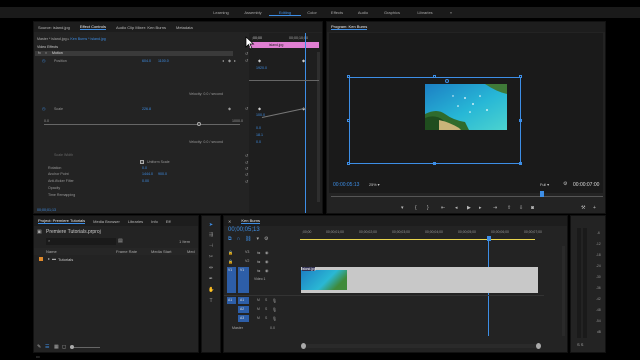 Image resolution: width=640 pixels, height=360 pixels. Describe the element at coordinates (145, 181) in the screenshot. I see `antiflicker-value: 0.00` at that location.